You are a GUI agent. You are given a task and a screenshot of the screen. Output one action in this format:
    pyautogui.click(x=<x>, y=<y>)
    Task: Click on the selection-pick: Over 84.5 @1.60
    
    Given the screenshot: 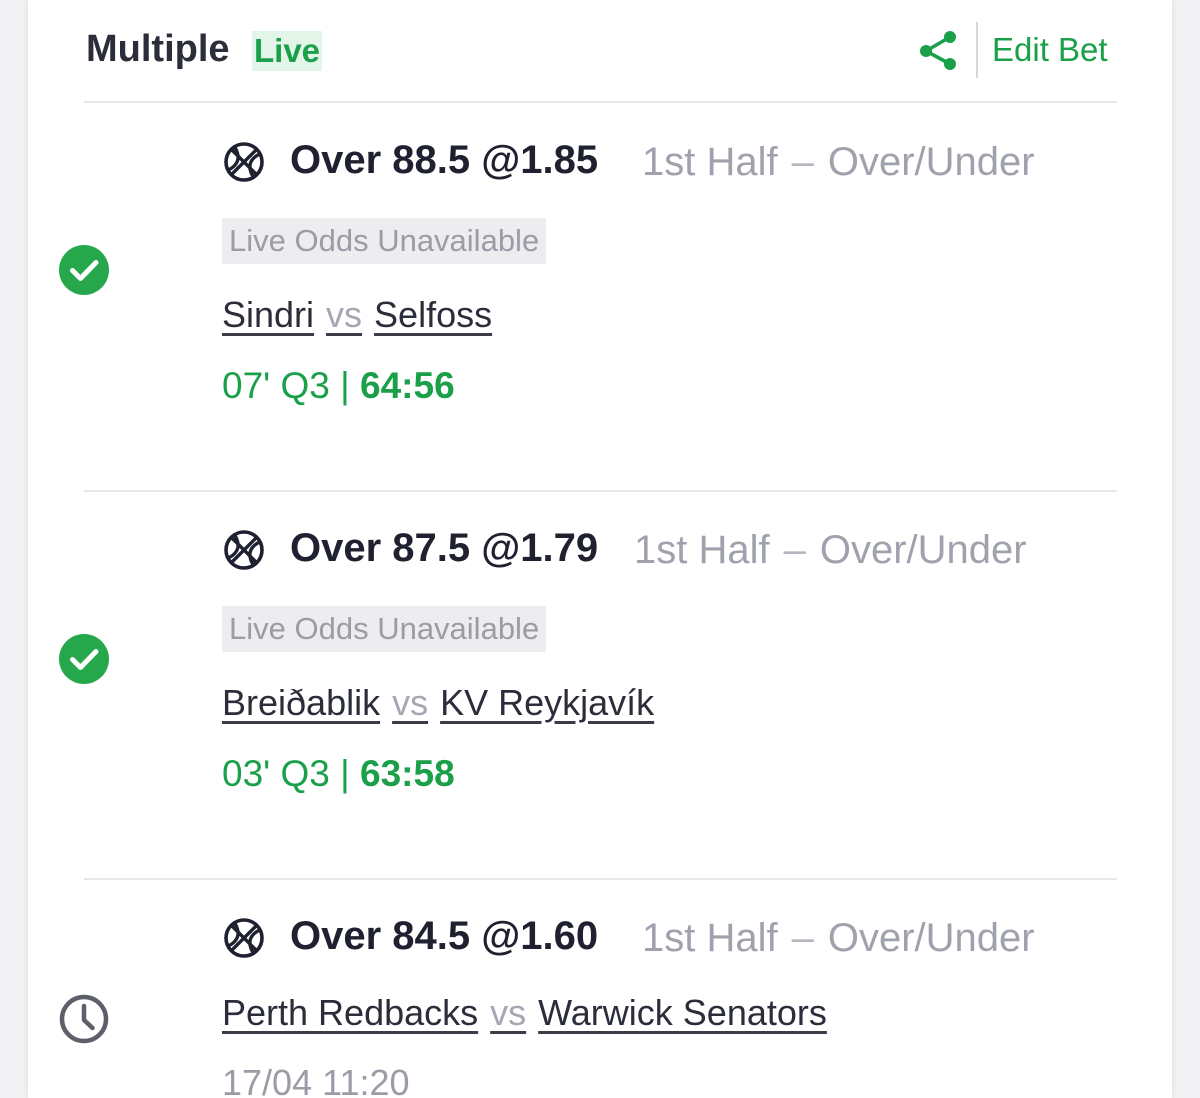 What is the action you would take?
    pyautogui.click(x=444, y=936)
    